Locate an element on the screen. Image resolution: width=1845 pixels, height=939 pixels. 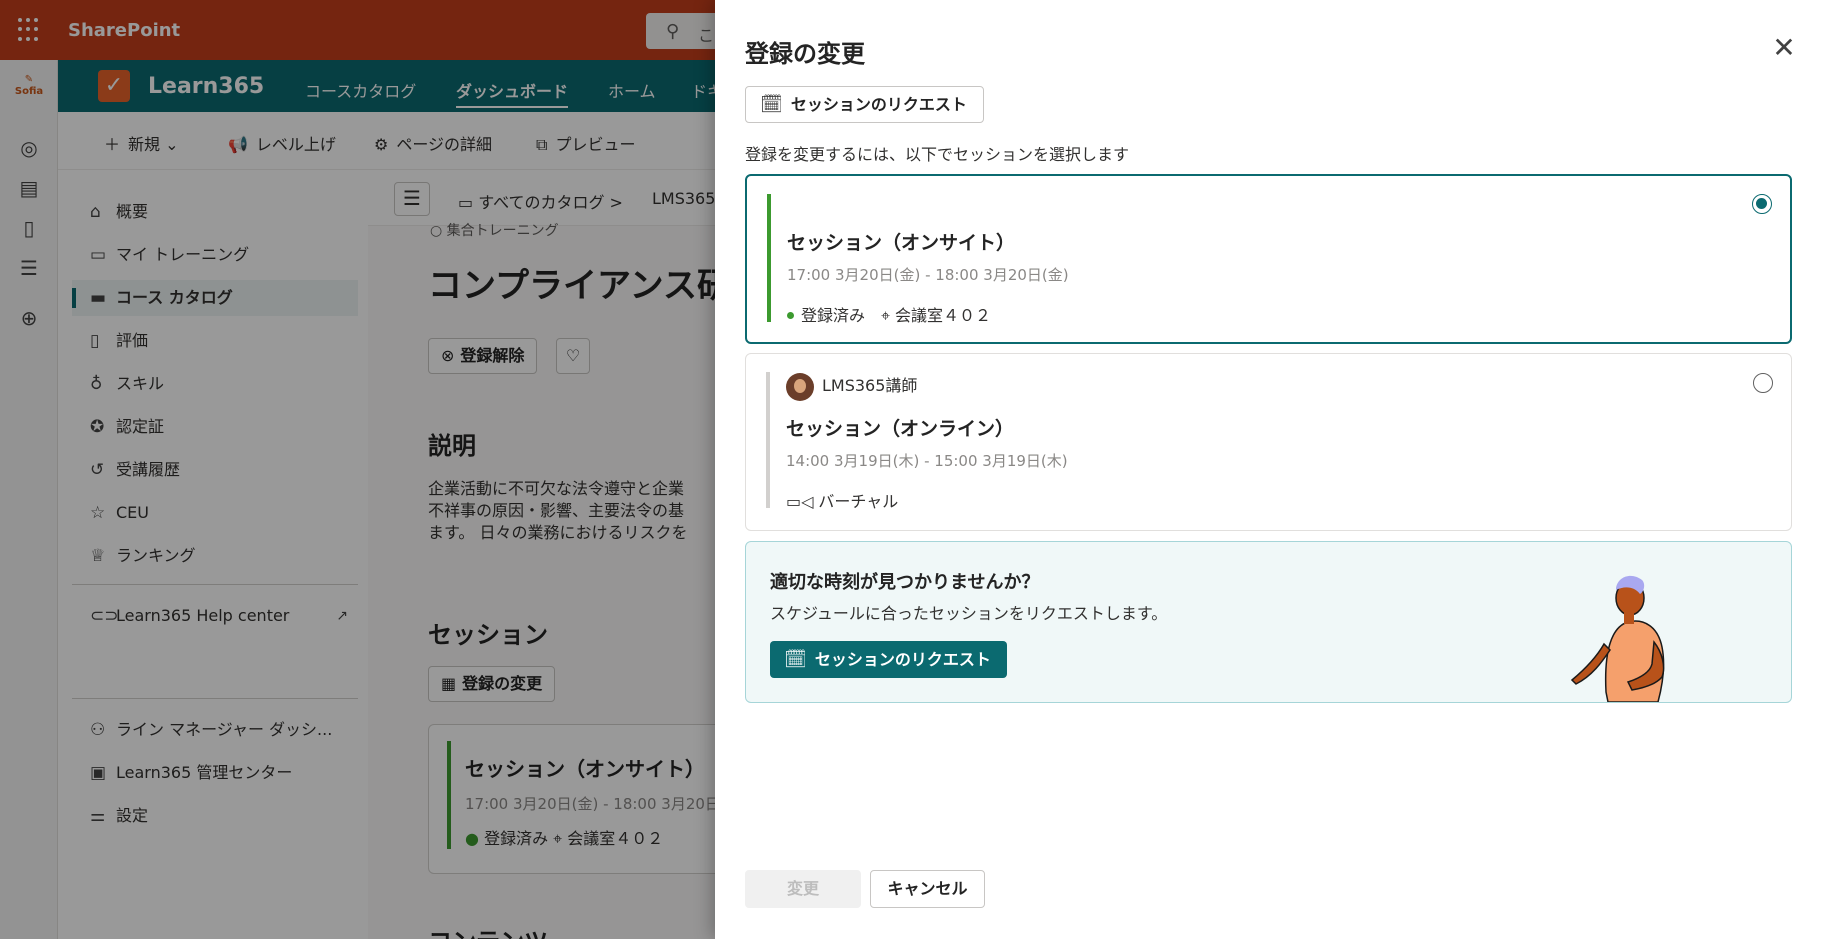
location-pin-icon: ⌖ is located at coordinates (886, 315).